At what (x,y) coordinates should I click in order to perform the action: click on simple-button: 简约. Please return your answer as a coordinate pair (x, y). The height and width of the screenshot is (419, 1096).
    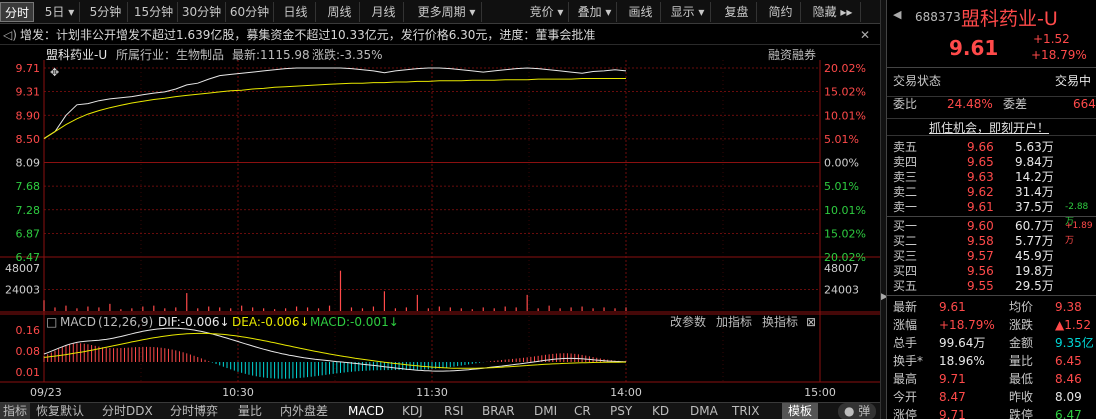
    Looking at the image, I should click on (781, 12).